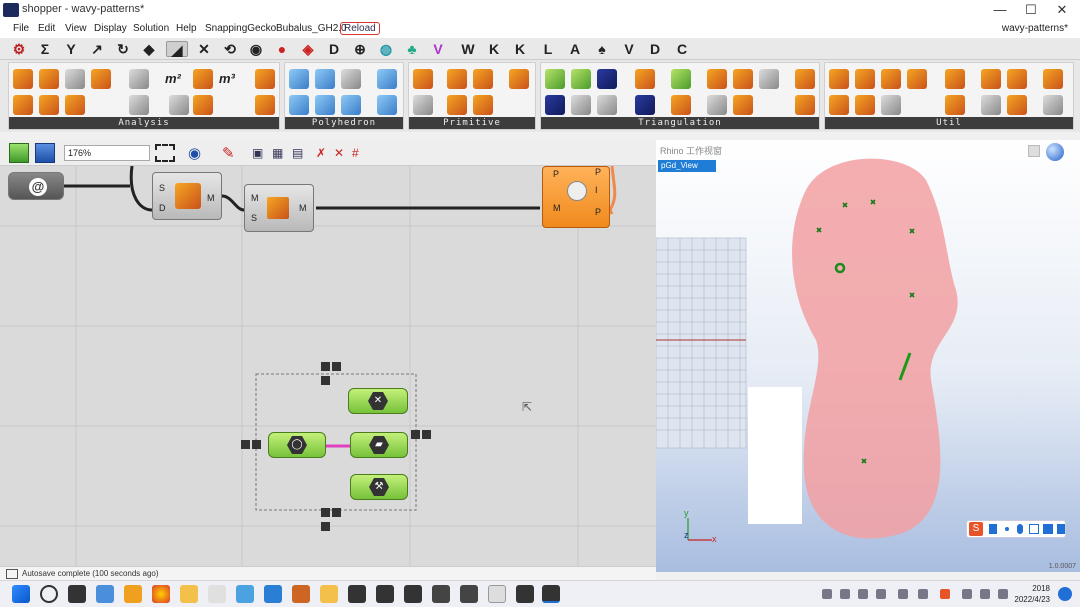 The image size is (1080, 607). I want to click on rhino-app4-icon, so click(441, 594).